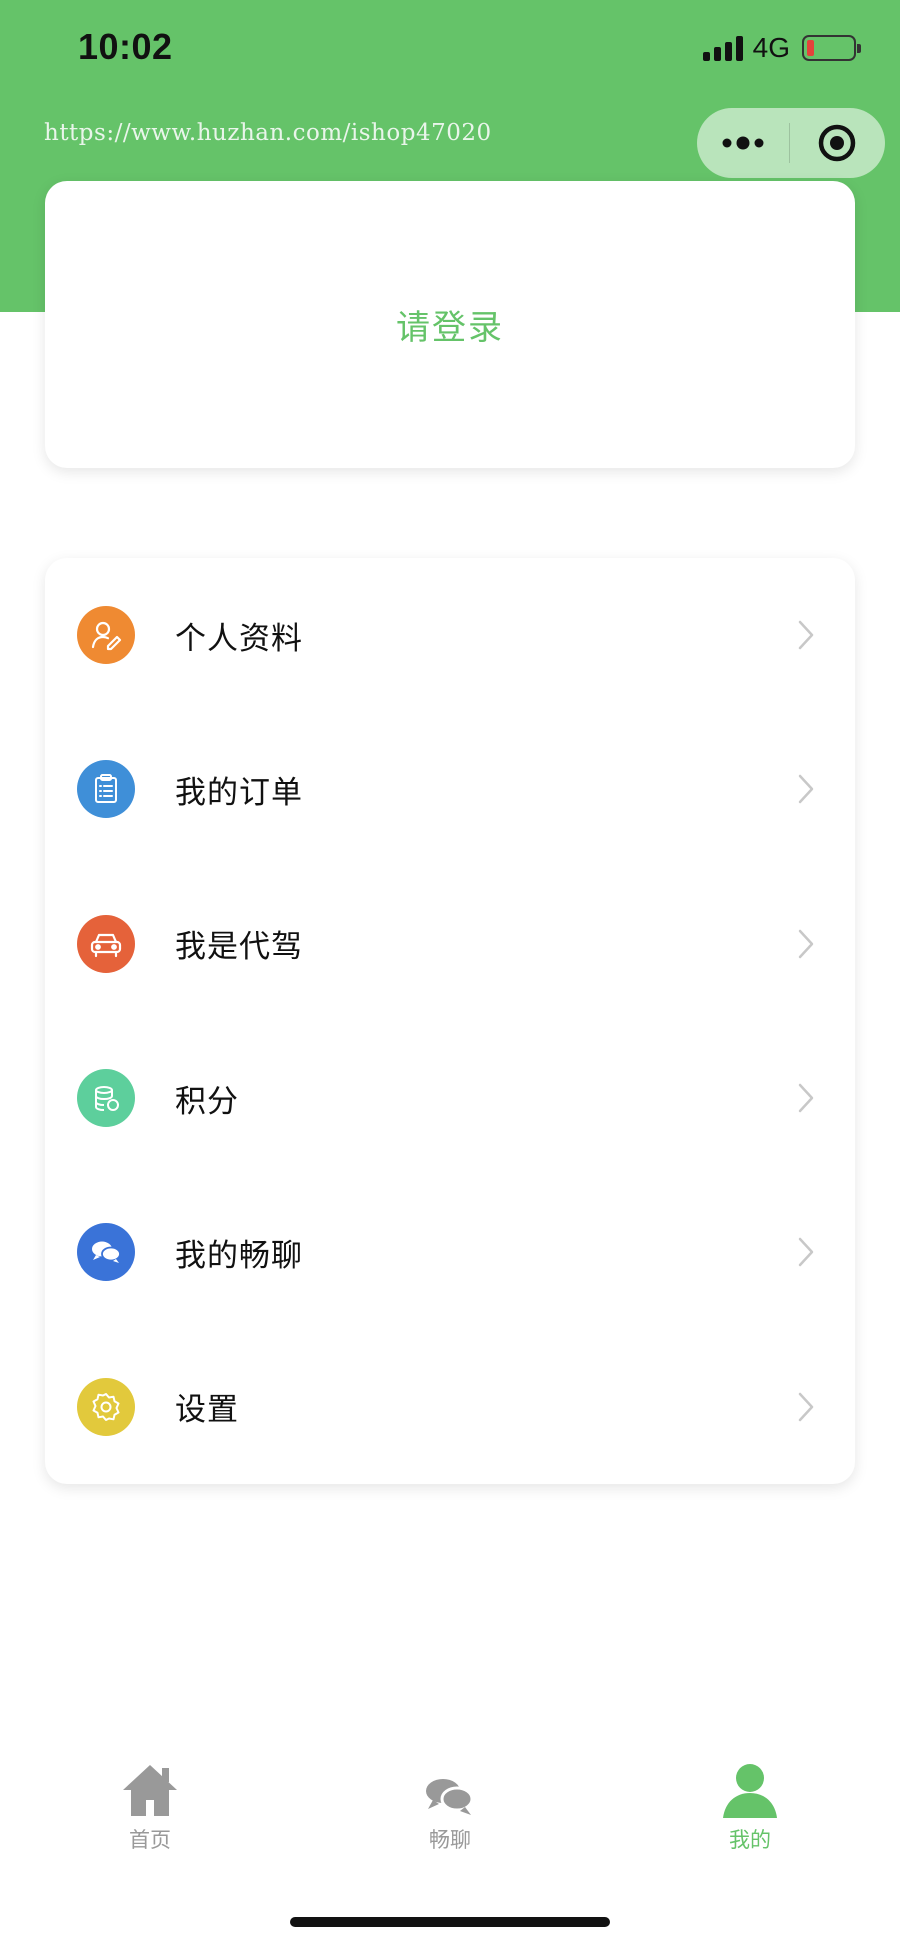 The image size is (900, 1948). What do you see at coordinates (239, 792) in the screenshot?
I see `menu-item-label: 我的订单` at bounding box center [239, 792].